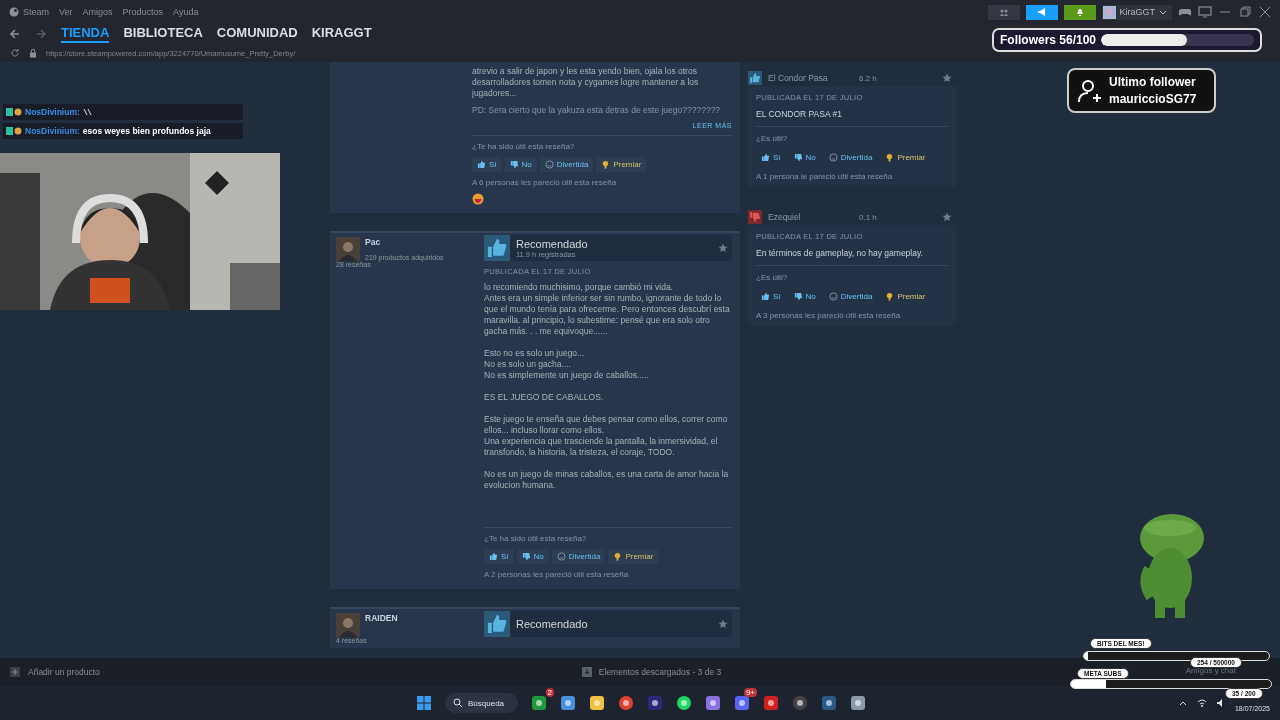  I want to click on back-arrow-icon, so click(15, 34).